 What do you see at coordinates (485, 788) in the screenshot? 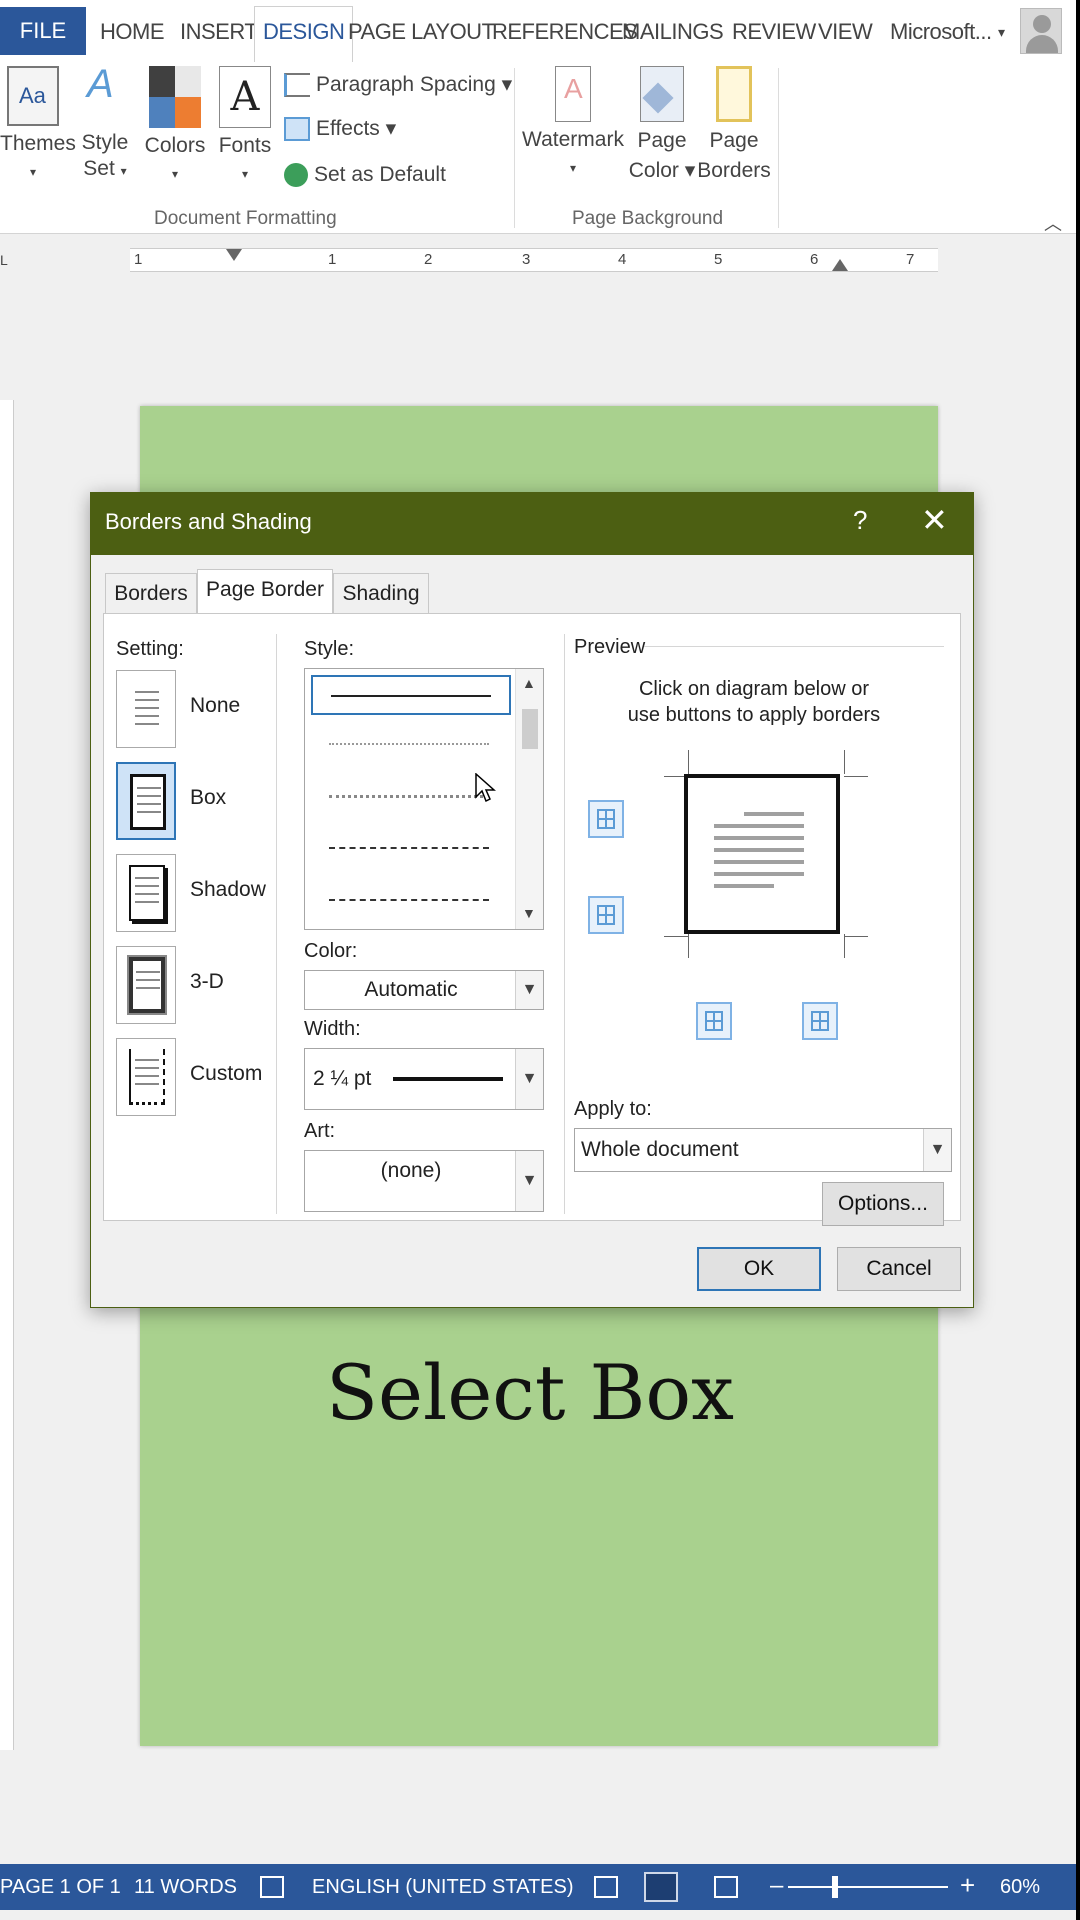
I see `mouse-cursor-icon` at bounding box center [485, 788].